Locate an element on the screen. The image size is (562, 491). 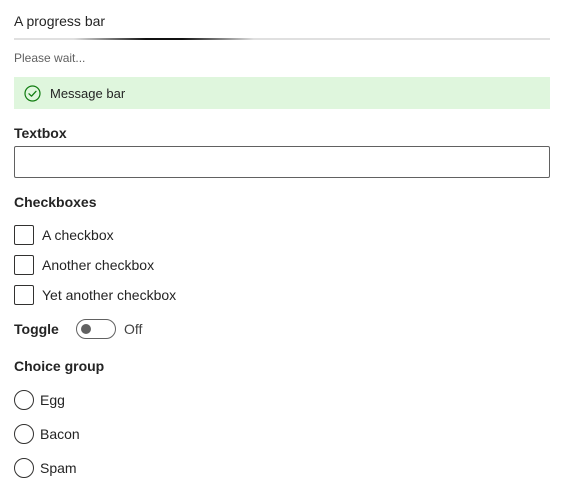
checkbox-label: Yet another checkbox is located at coordinates (109, 295).